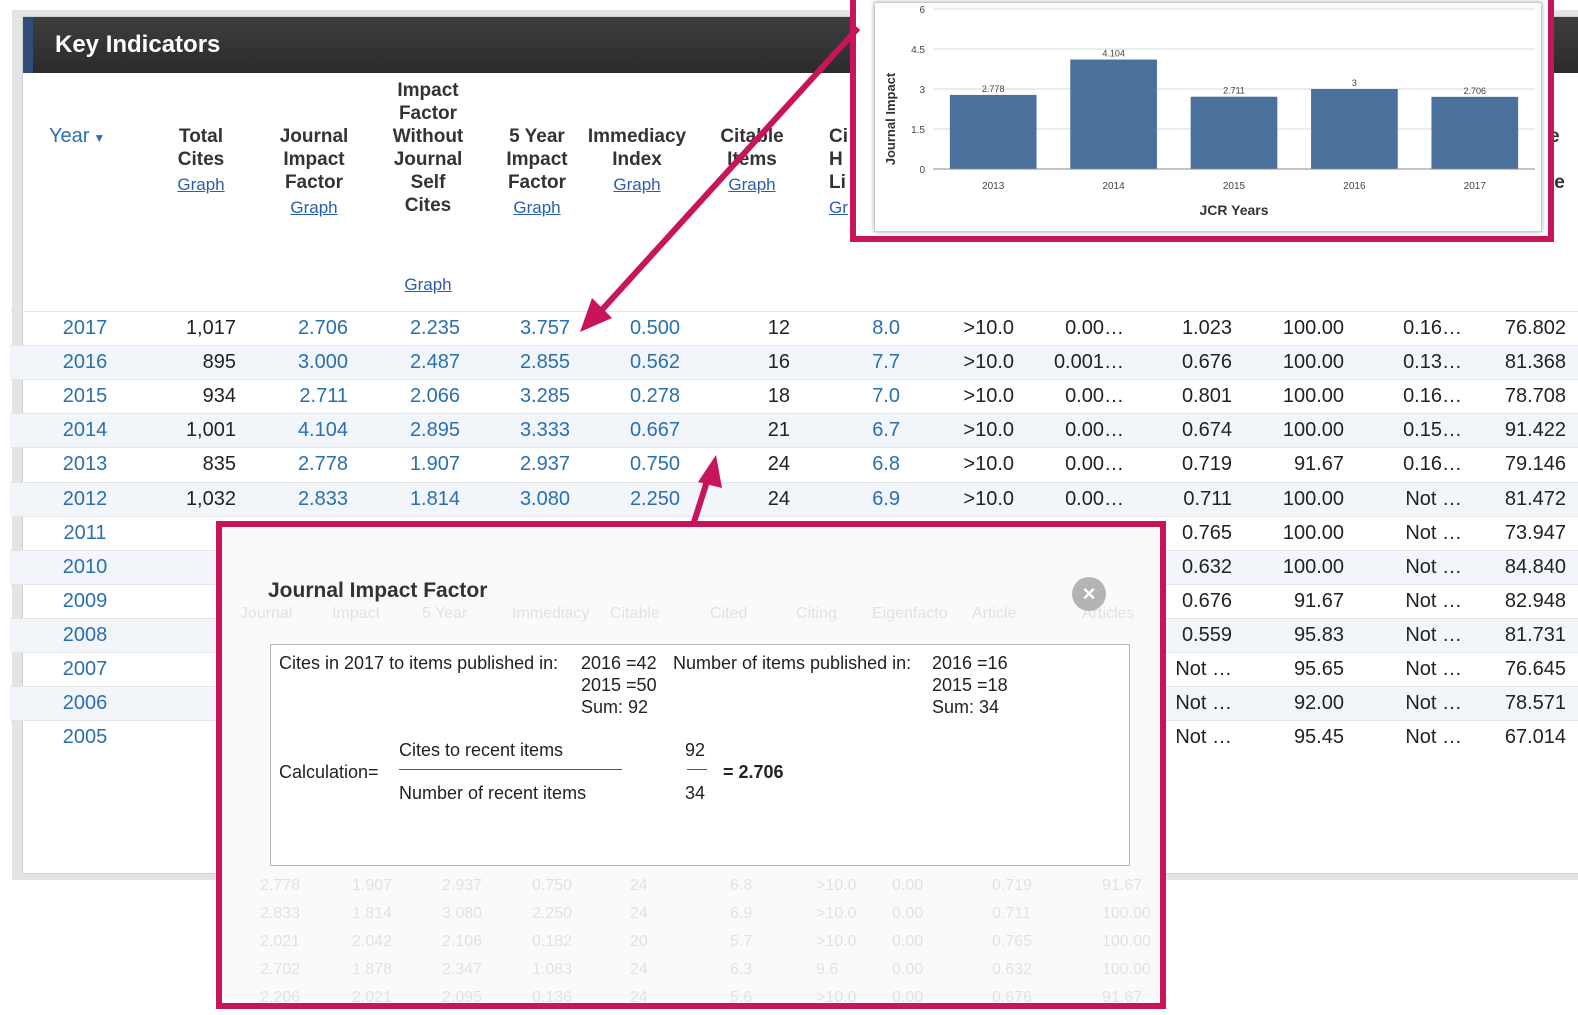  Describe the element at coordinates (544, 498) in the screenshot. I see `table-cell: 3.080` at that location.